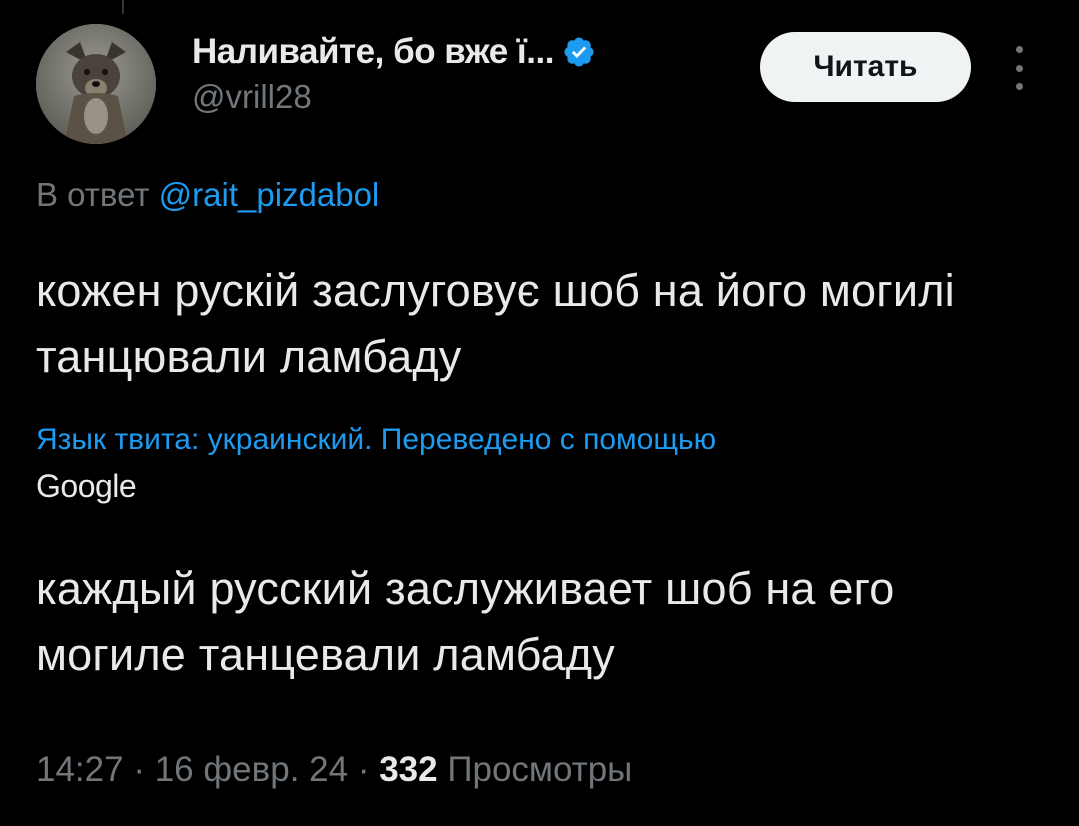 The width and height of the screenshot is (1079, 826). I want to click on google-logo: Google, so click(86, 486).